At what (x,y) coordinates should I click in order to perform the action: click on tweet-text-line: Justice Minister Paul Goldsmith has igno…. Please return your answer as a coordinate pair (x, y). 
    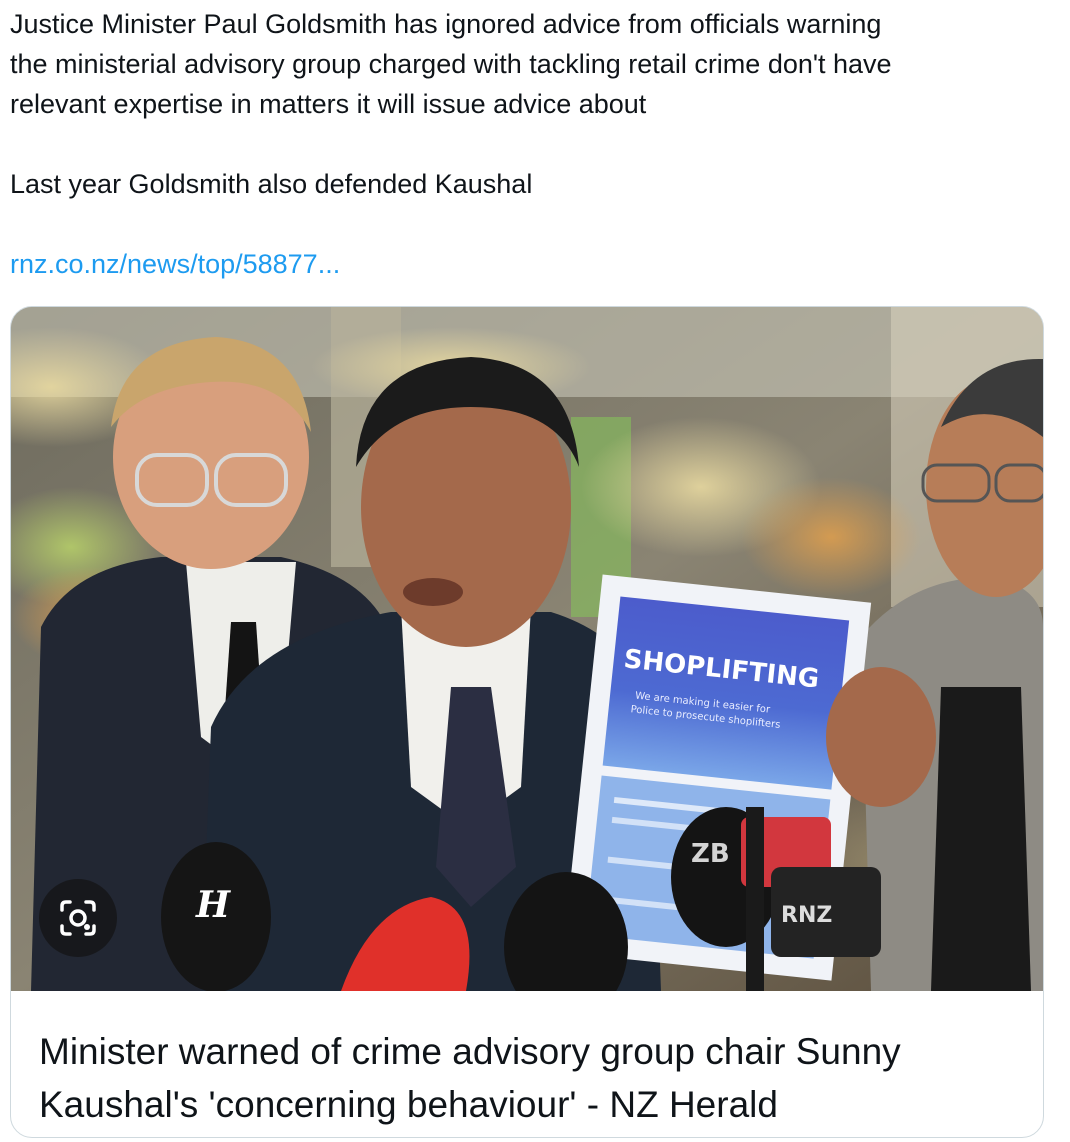
    Looking at the image, I should click on (446, 24).